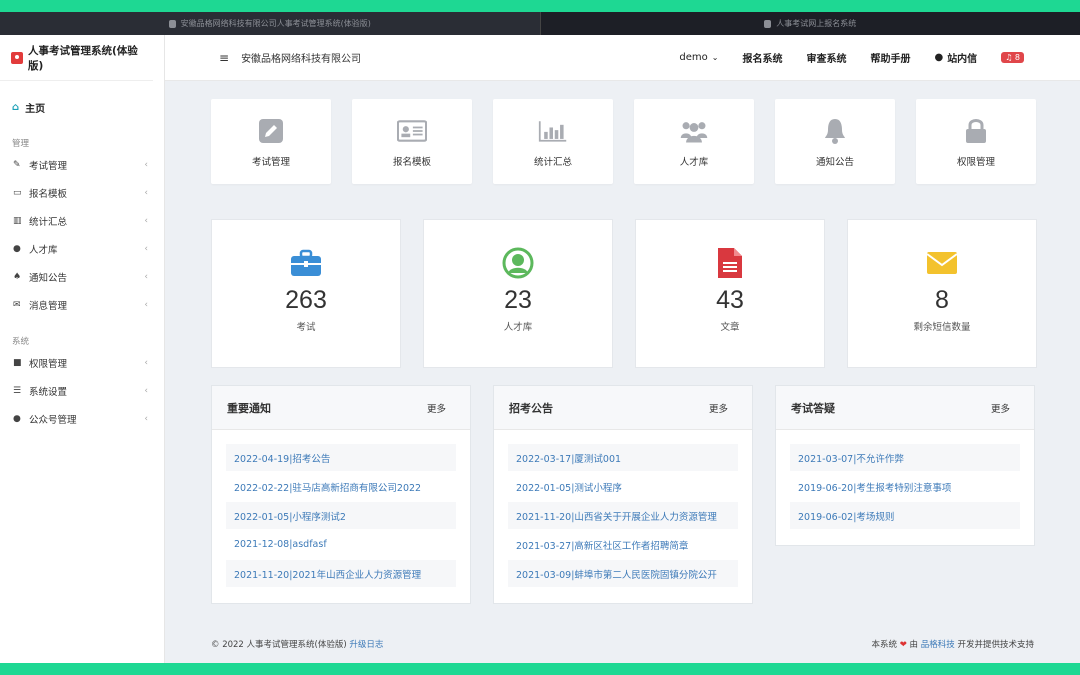 This screenshot has width=1080, height=675. I want to click on browser-tab: 人事考试网上报名系统, so click(810, 23).